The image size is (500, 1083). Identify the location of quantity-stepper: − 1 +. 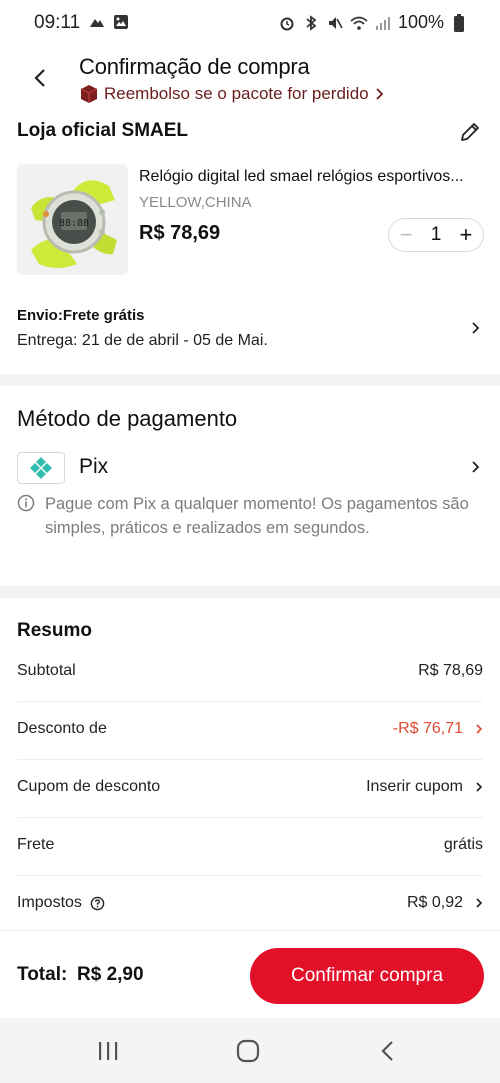
(436, 235).